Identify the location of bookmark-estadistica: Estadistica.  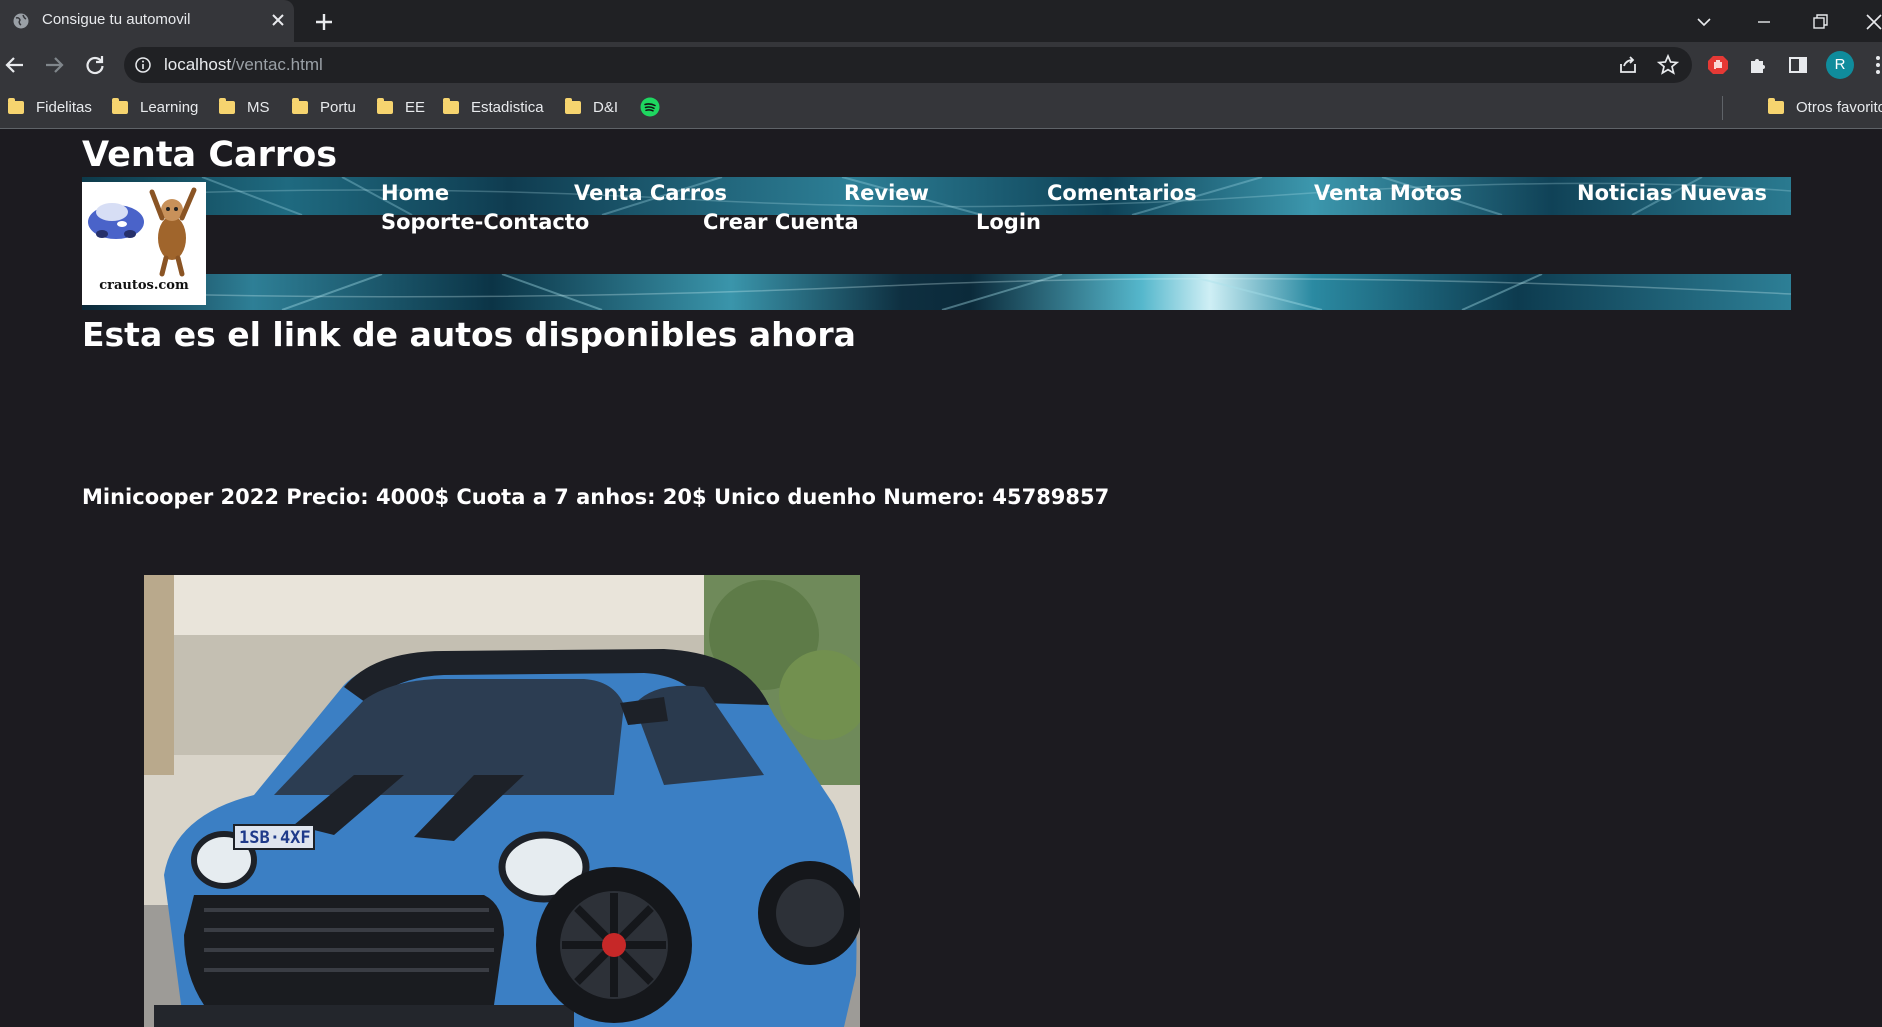
(493, 107).